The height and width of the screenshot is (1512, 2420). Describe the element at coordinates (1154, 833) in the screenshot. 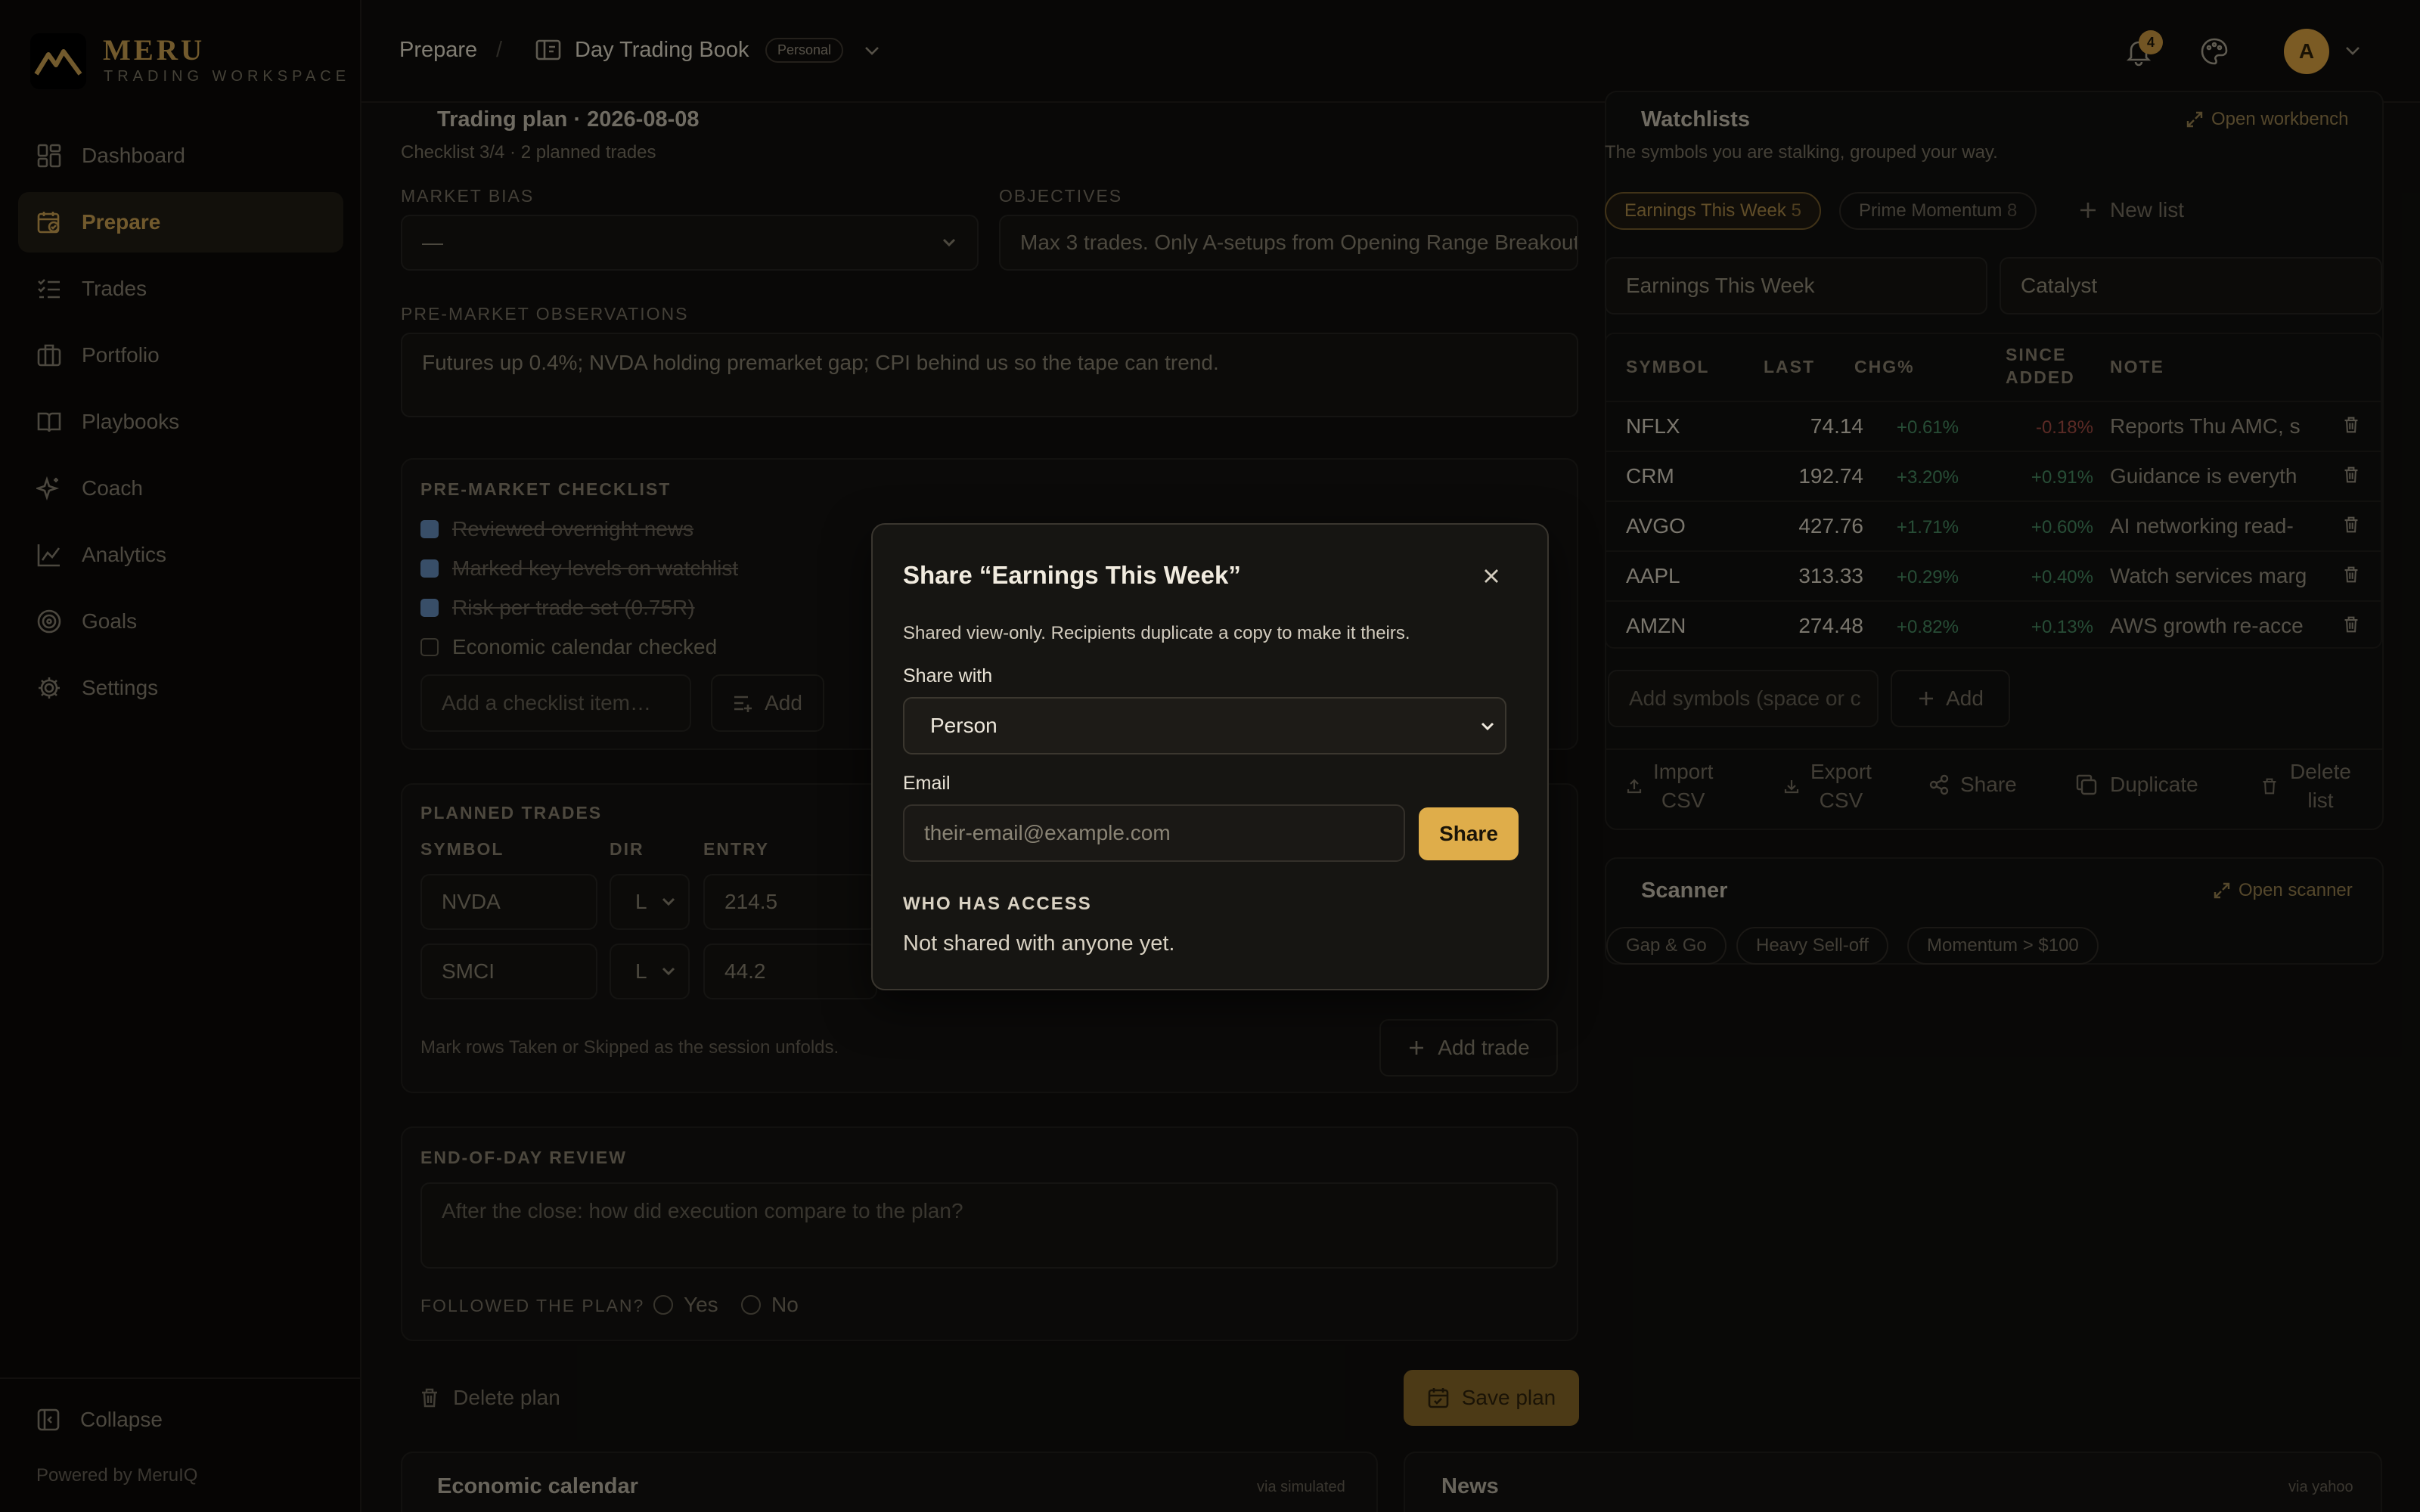

I see `email-input: their-email@example.com` at that location.